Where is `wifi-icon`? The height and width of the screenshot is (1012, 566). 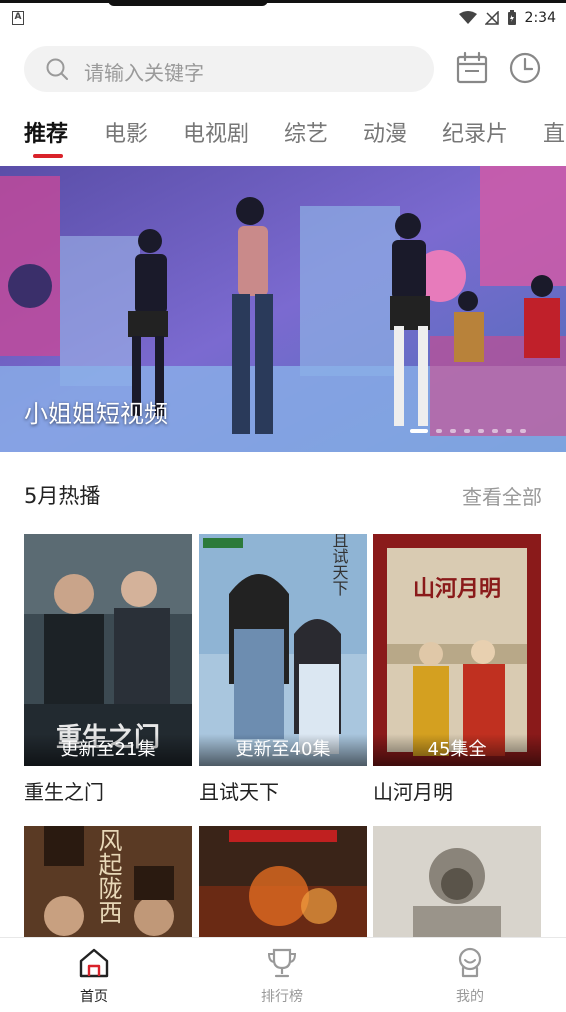 wifi-icon is located at coordinates (467, 17).